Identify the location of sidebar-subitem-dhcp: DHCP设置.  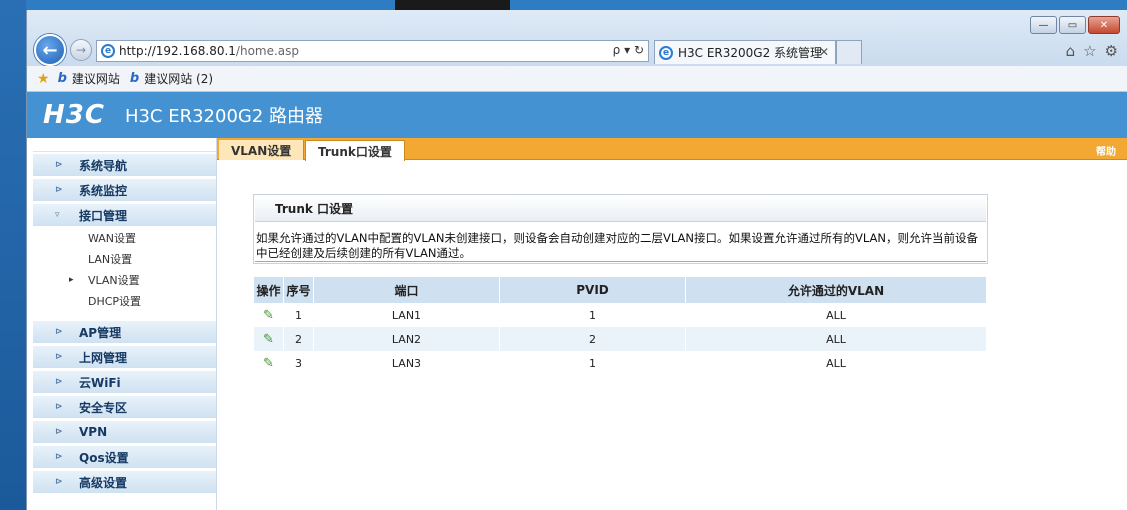
(124, 300).